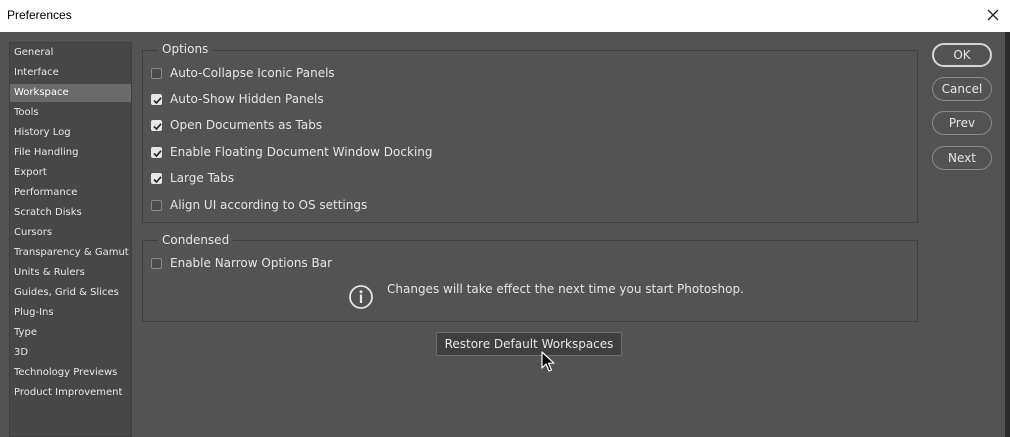 The width and height of the screenshot is (1010, 437). What do you see at coordinates (246, 125) in the screenshot?
I see `open-docs-tabs-label: Open Documents as Tabs` at bounding box center [246, 125].